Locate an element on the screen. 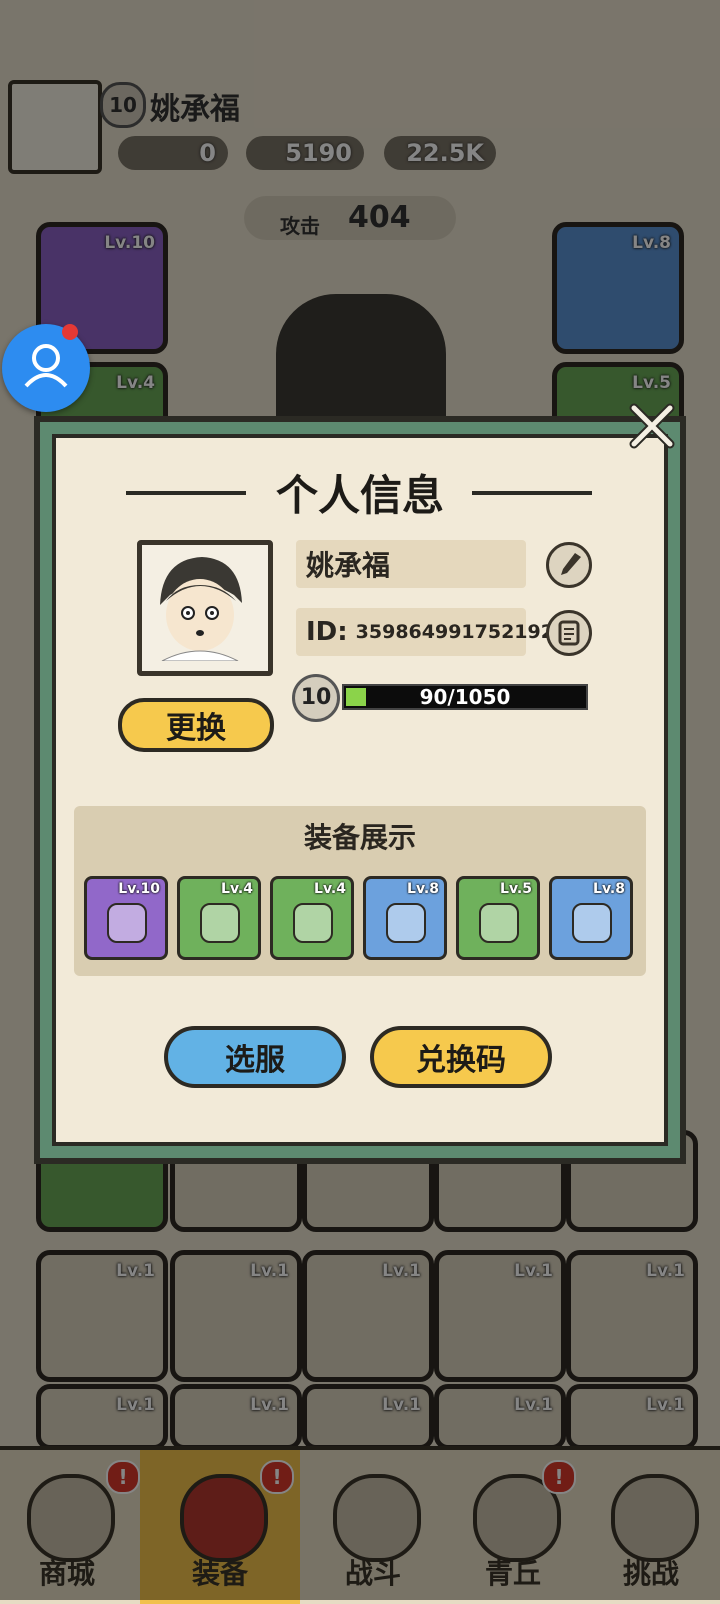 This screenshot has width=720, height=1604. select-server-button: 选服 is located at coordinates (255, 1057).